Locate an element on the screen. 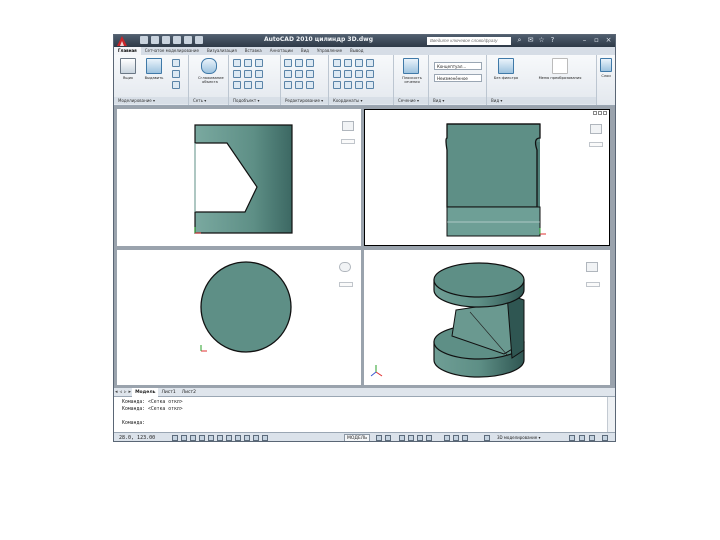 Image resolution: width=720 pixels, height=540 pixels. coordinate-readout: 28.0, 123.00 is located at coordinates (137, 437).